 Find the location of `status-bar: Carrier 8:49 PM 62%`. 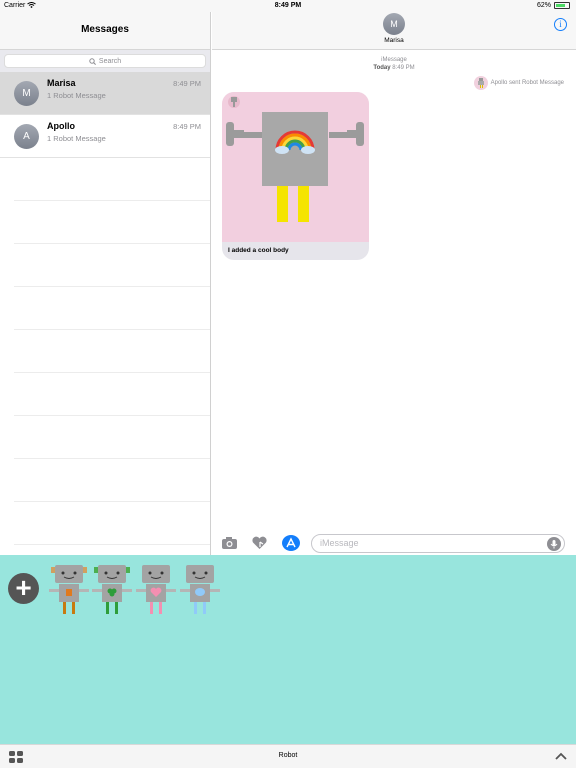

status-bar: Carrier 8:49 PM 62% is located at coordinates (288, 6).